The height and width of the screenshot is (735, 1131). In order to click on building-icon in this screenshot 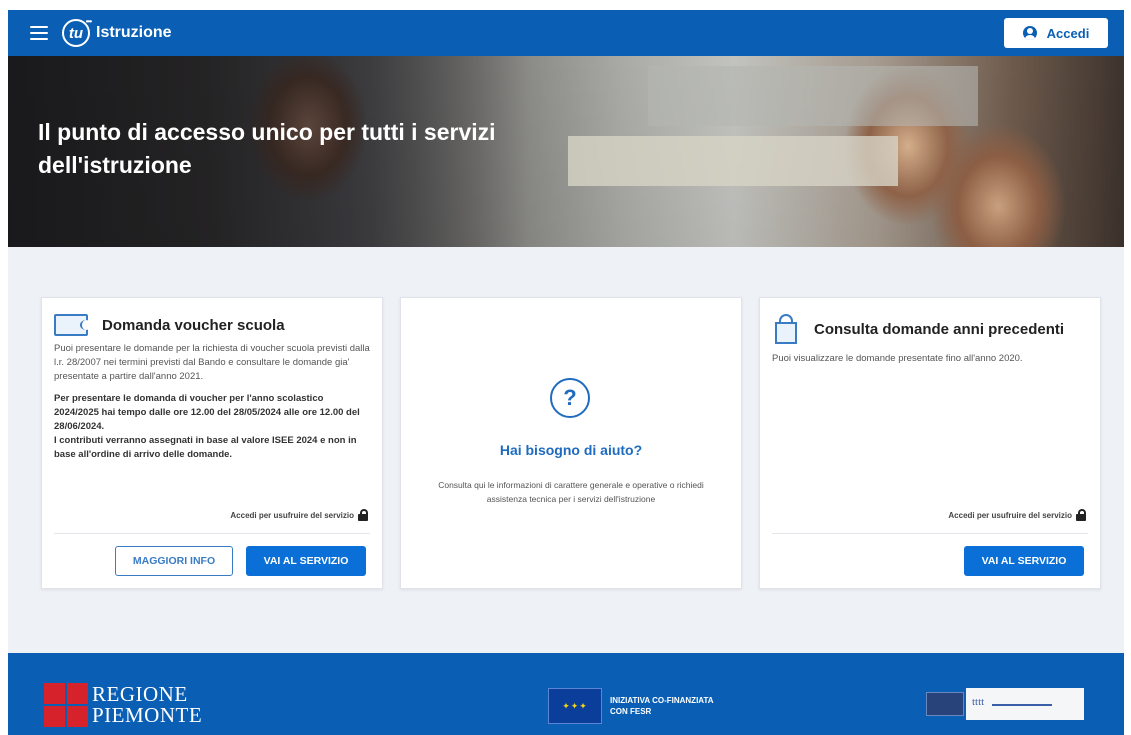, I will do `click(786, 330)`.